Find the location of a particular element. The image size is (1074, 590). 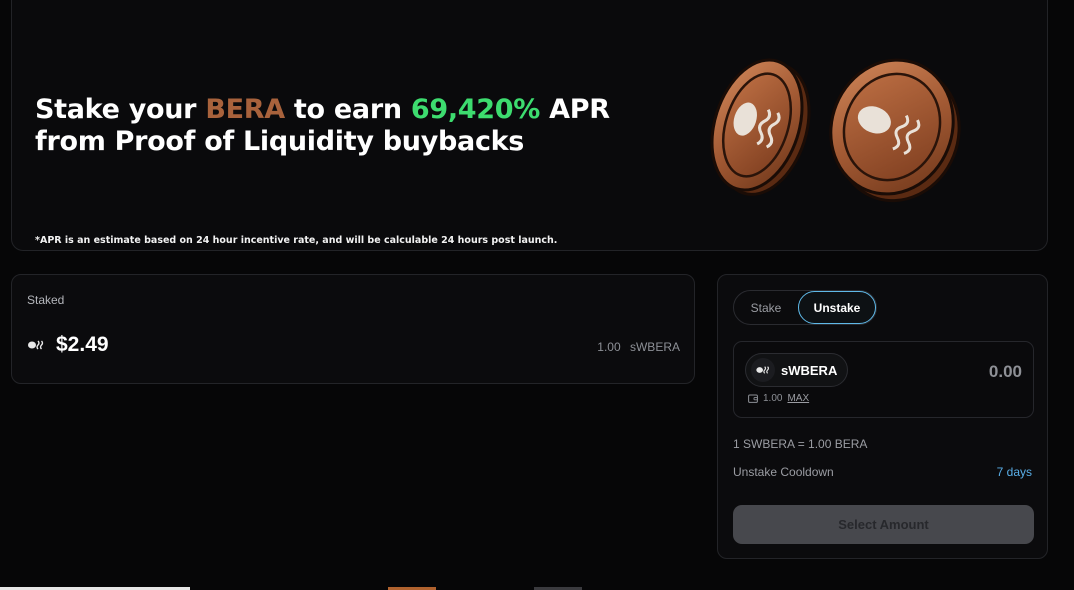

wallet-balance: 1.00 is located at coordinates (773, 398).